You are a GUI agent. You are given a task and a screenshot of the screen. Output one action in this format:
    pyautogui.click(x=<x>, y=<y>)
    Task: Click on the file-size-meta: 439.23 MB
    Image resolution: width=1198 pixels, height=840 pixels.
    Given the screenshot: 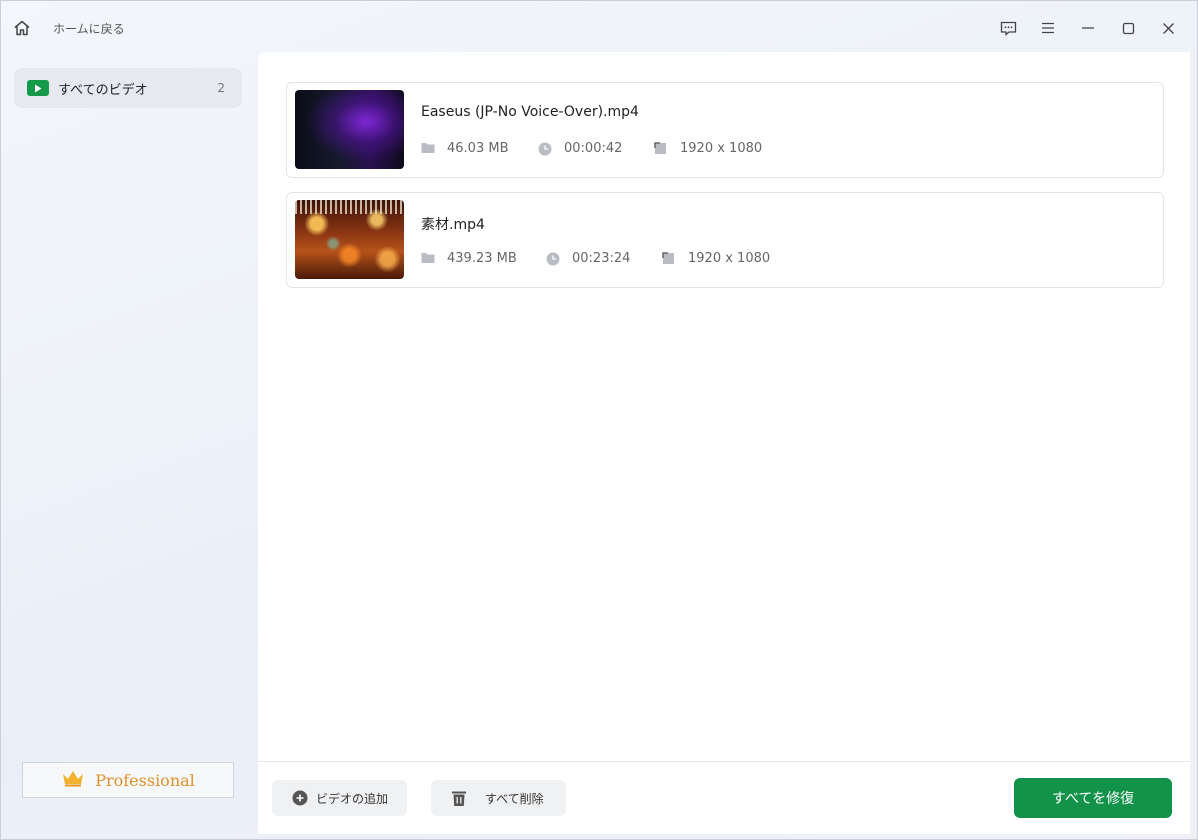 What is the action you would take?
    pyautogui.click(x=469, y=258)
    